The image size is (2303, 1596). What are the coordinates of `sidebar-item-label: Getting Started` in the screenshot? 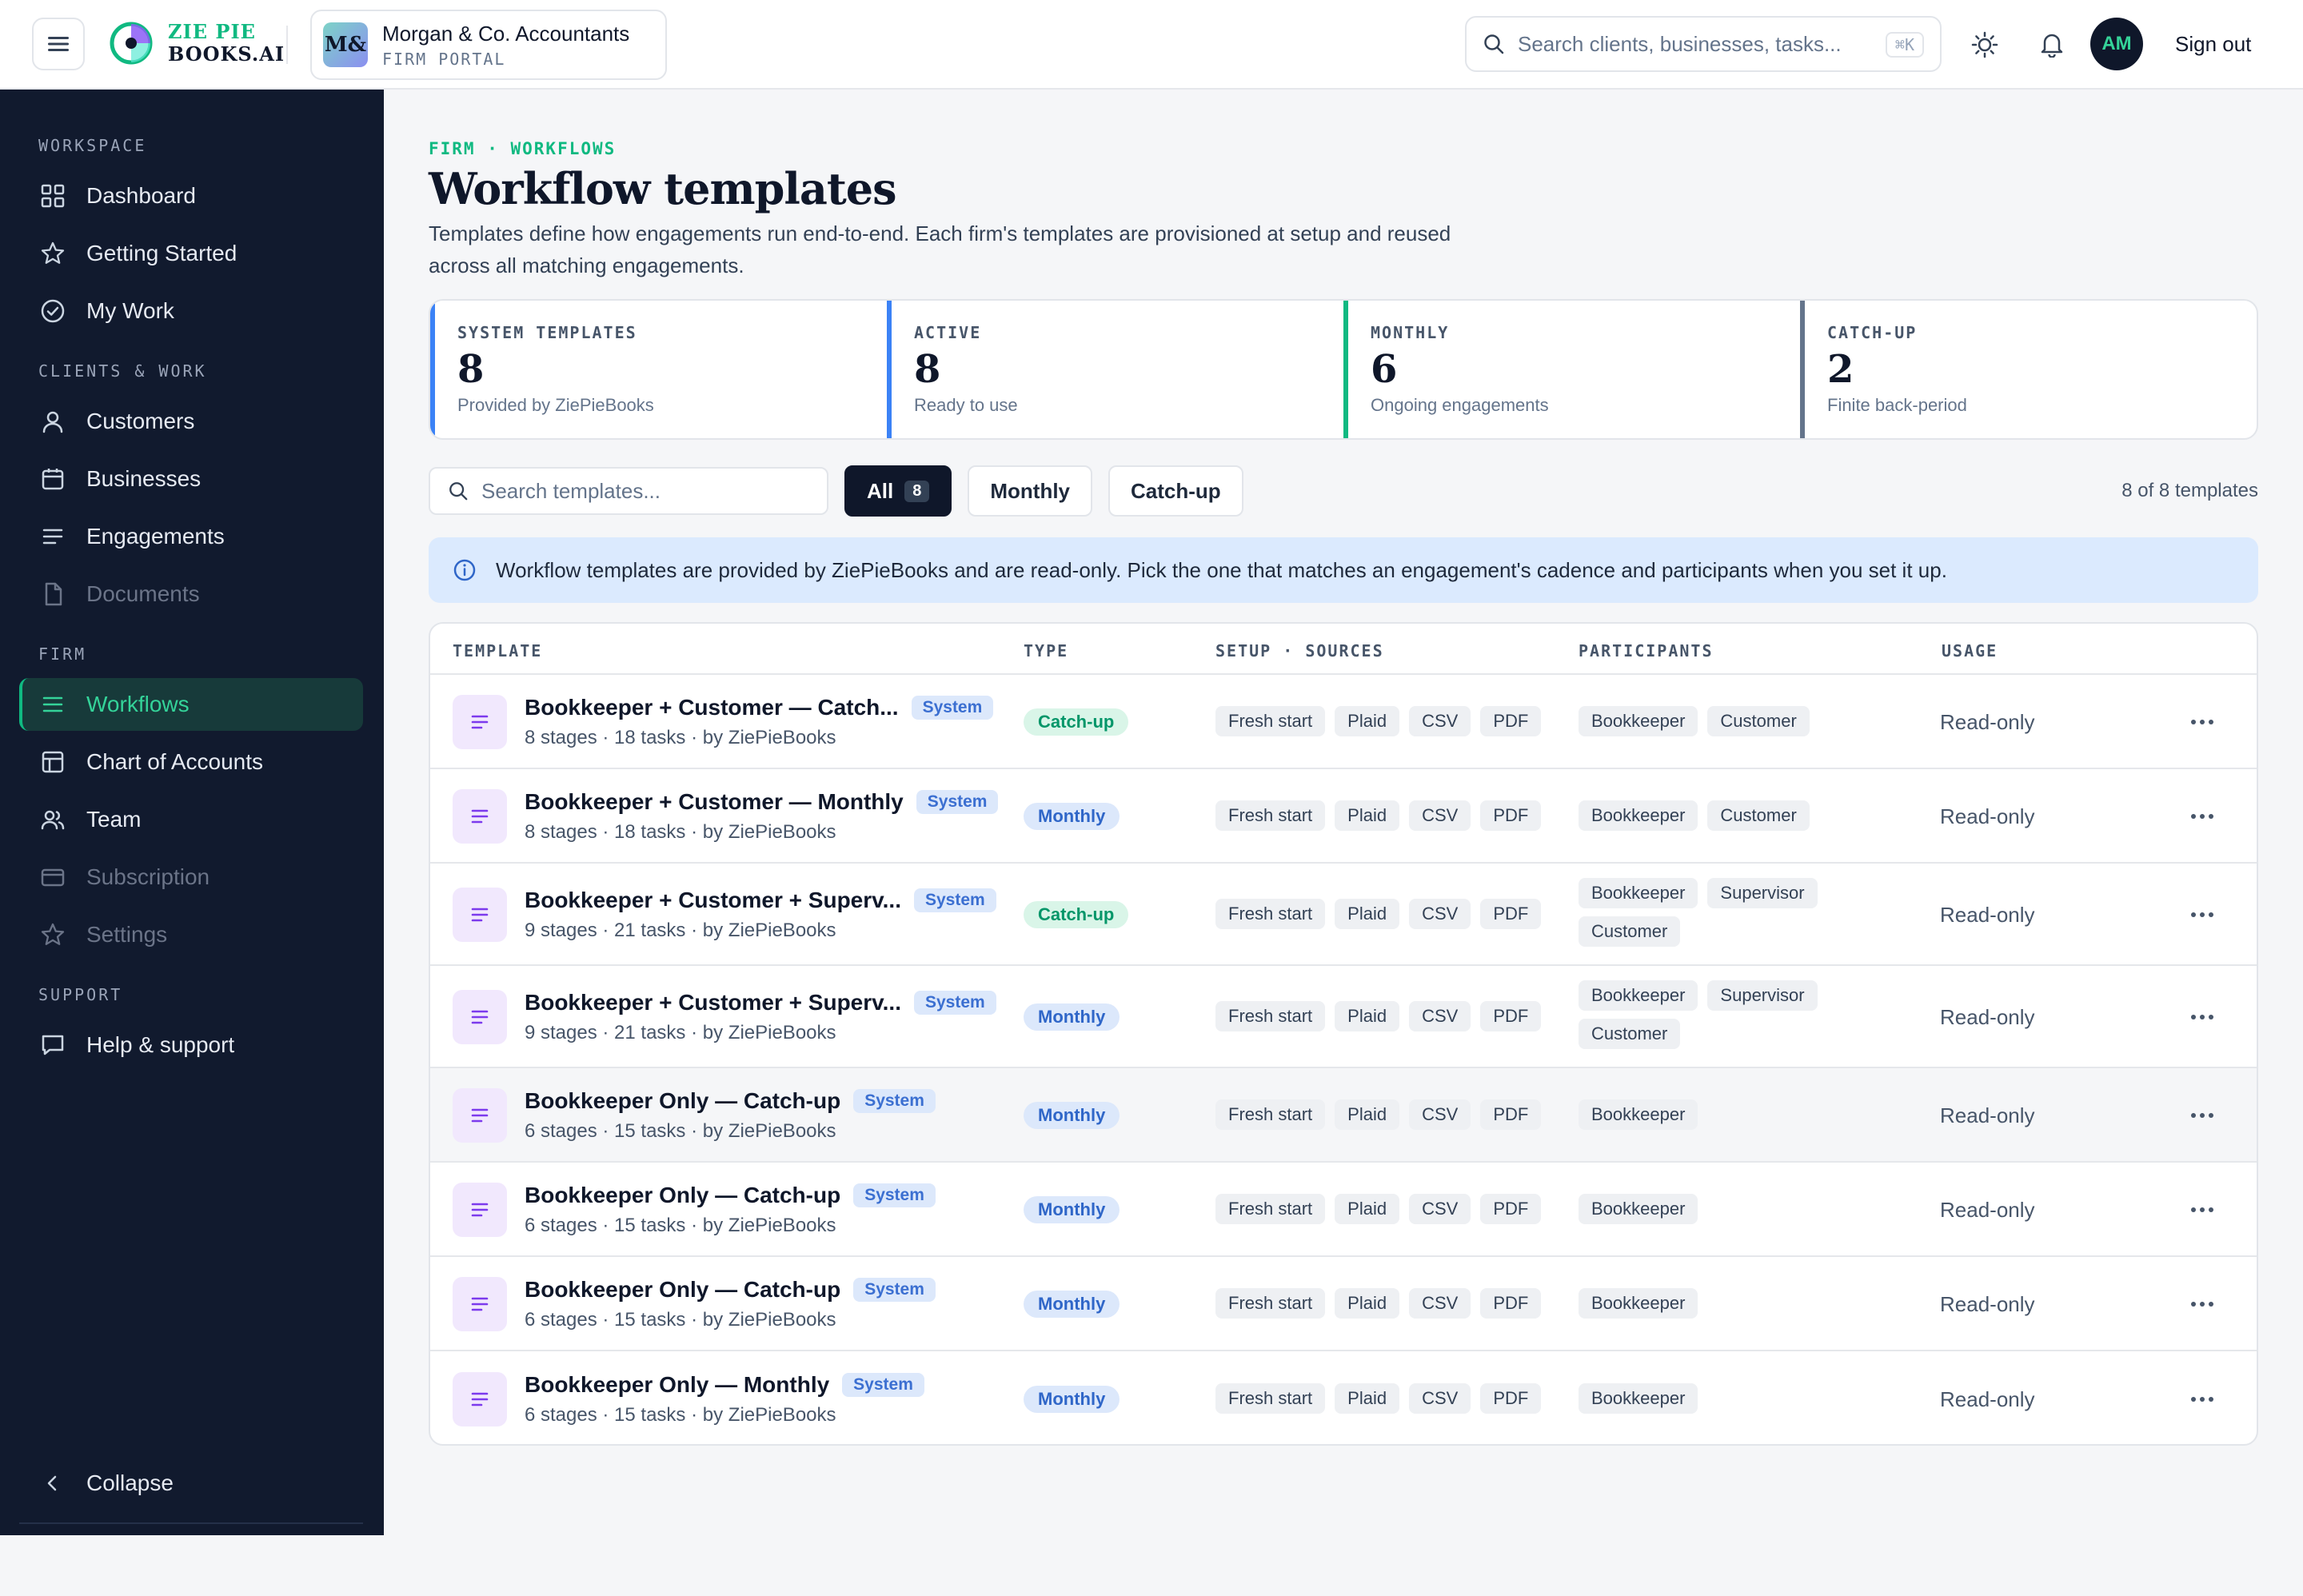 It's located at (161, 253).